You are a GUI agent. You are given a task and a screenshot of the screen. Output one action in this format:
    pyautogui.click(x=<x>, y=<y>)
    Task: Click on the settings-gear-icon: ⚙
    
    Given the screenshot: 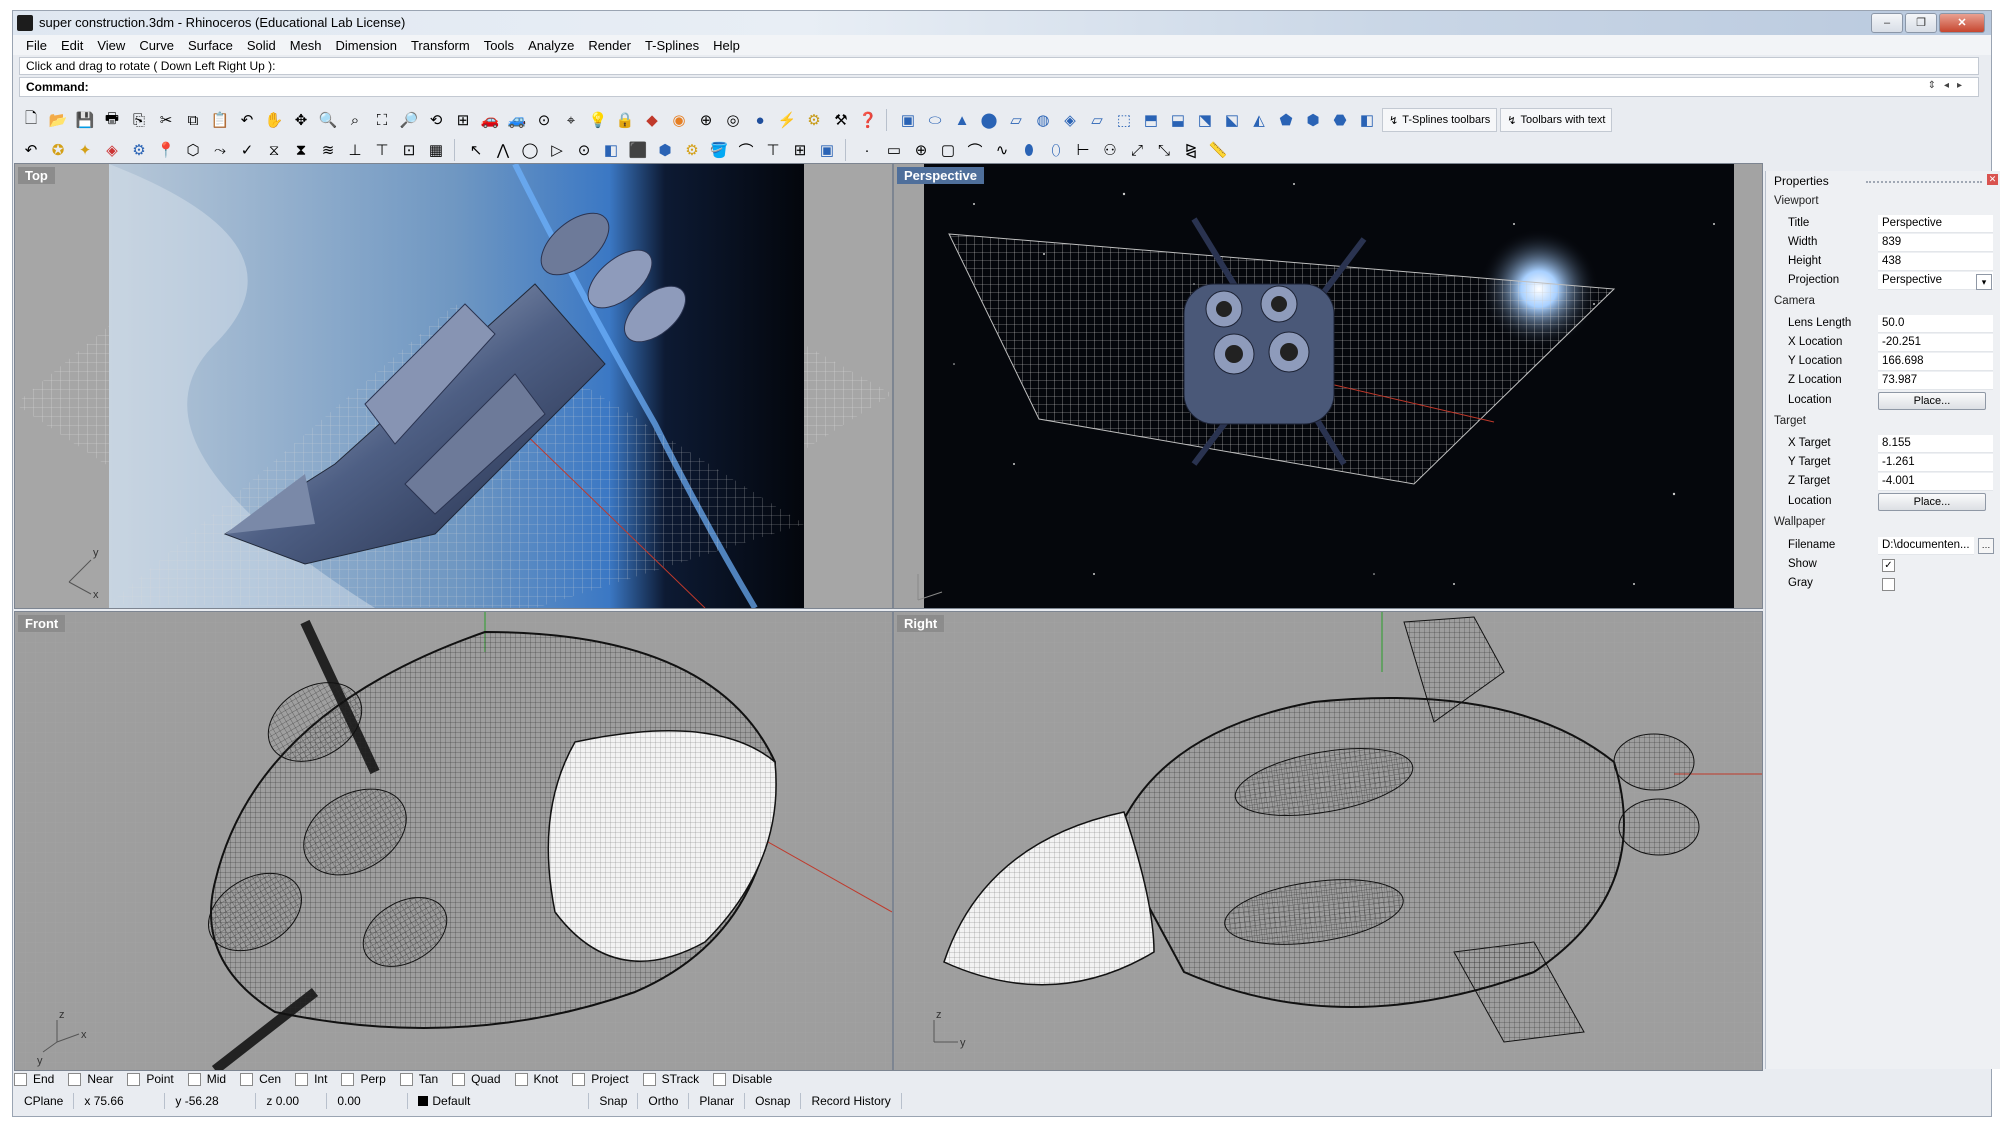 What is the action you would take?
    pyautogui.click(x=814, y=120)
    